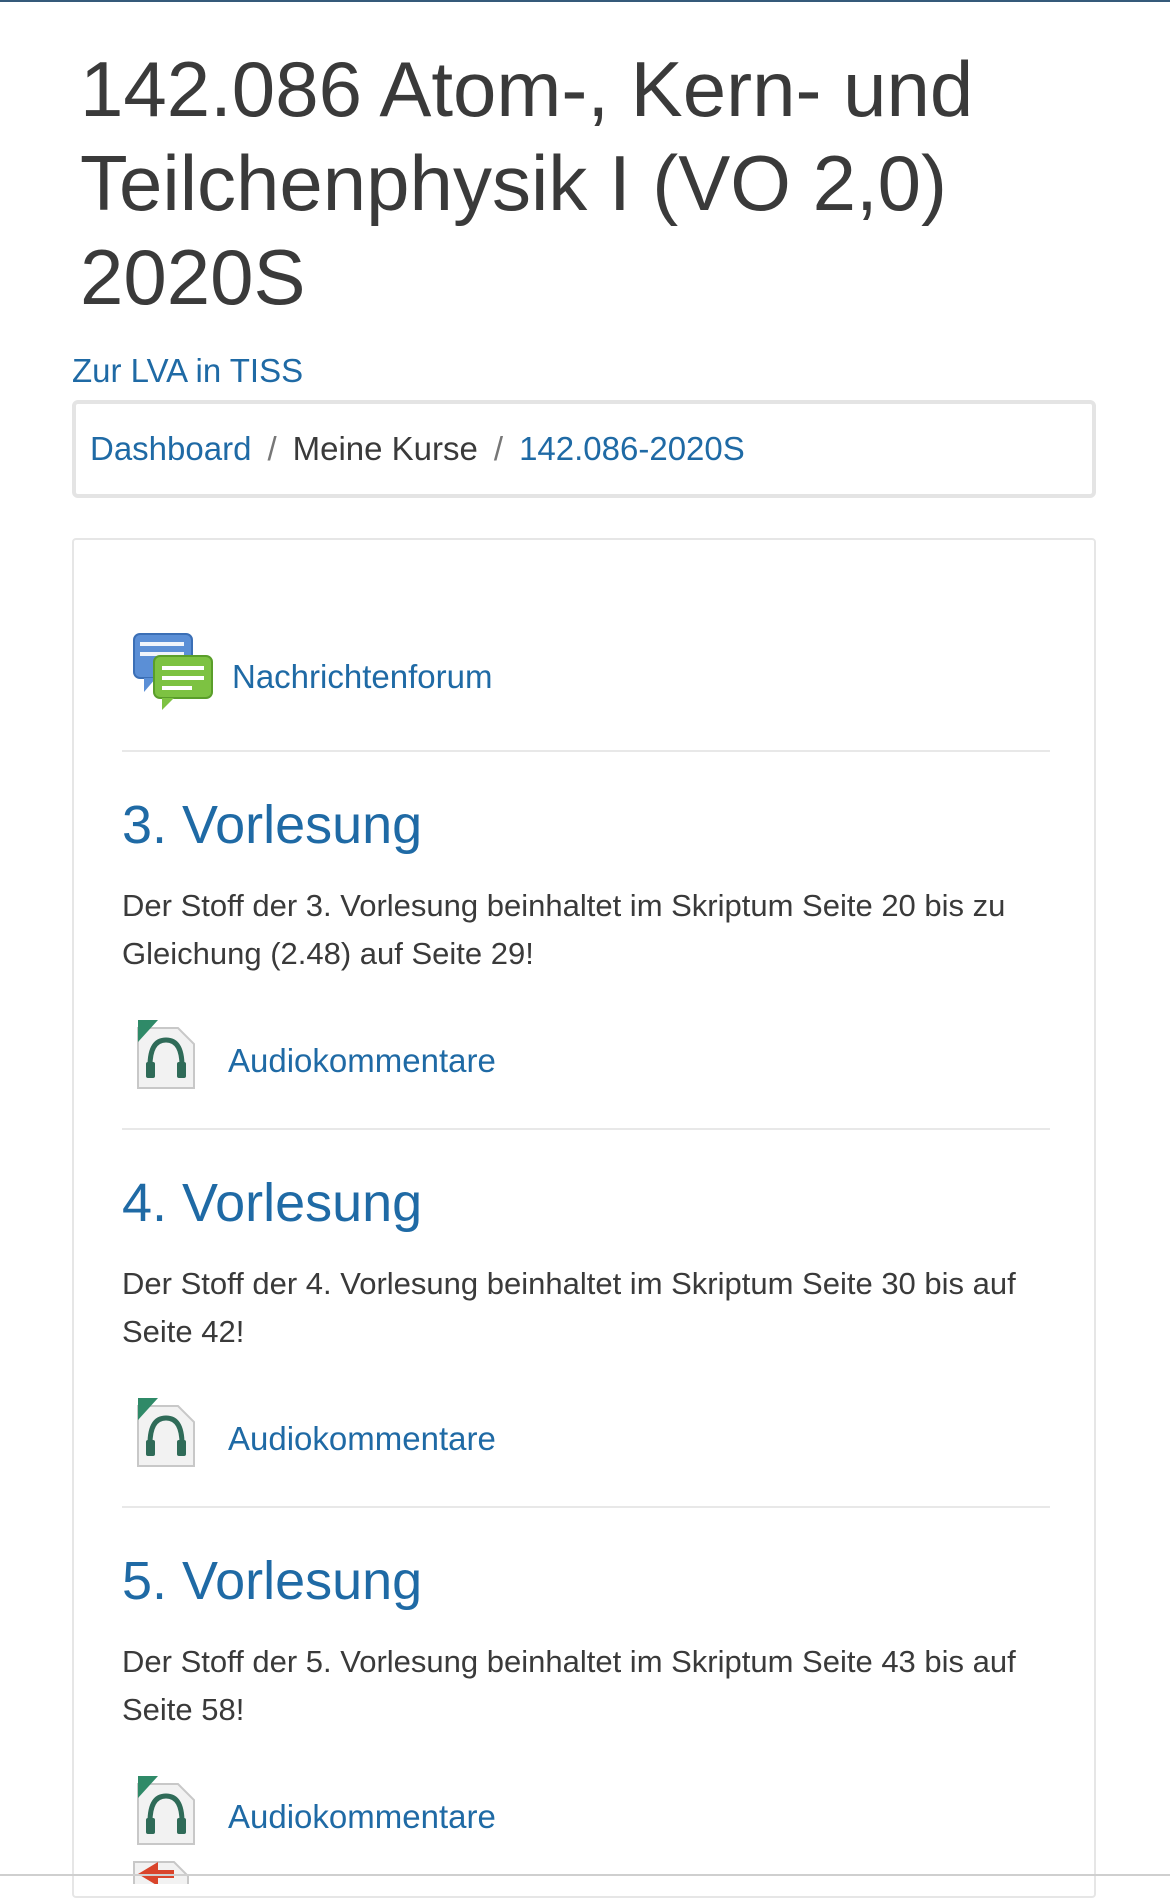  What do you see at coordinates (160, 1871) in the screenshot?
I see `partial-activity-icon` at bounding box center [160, 1871].